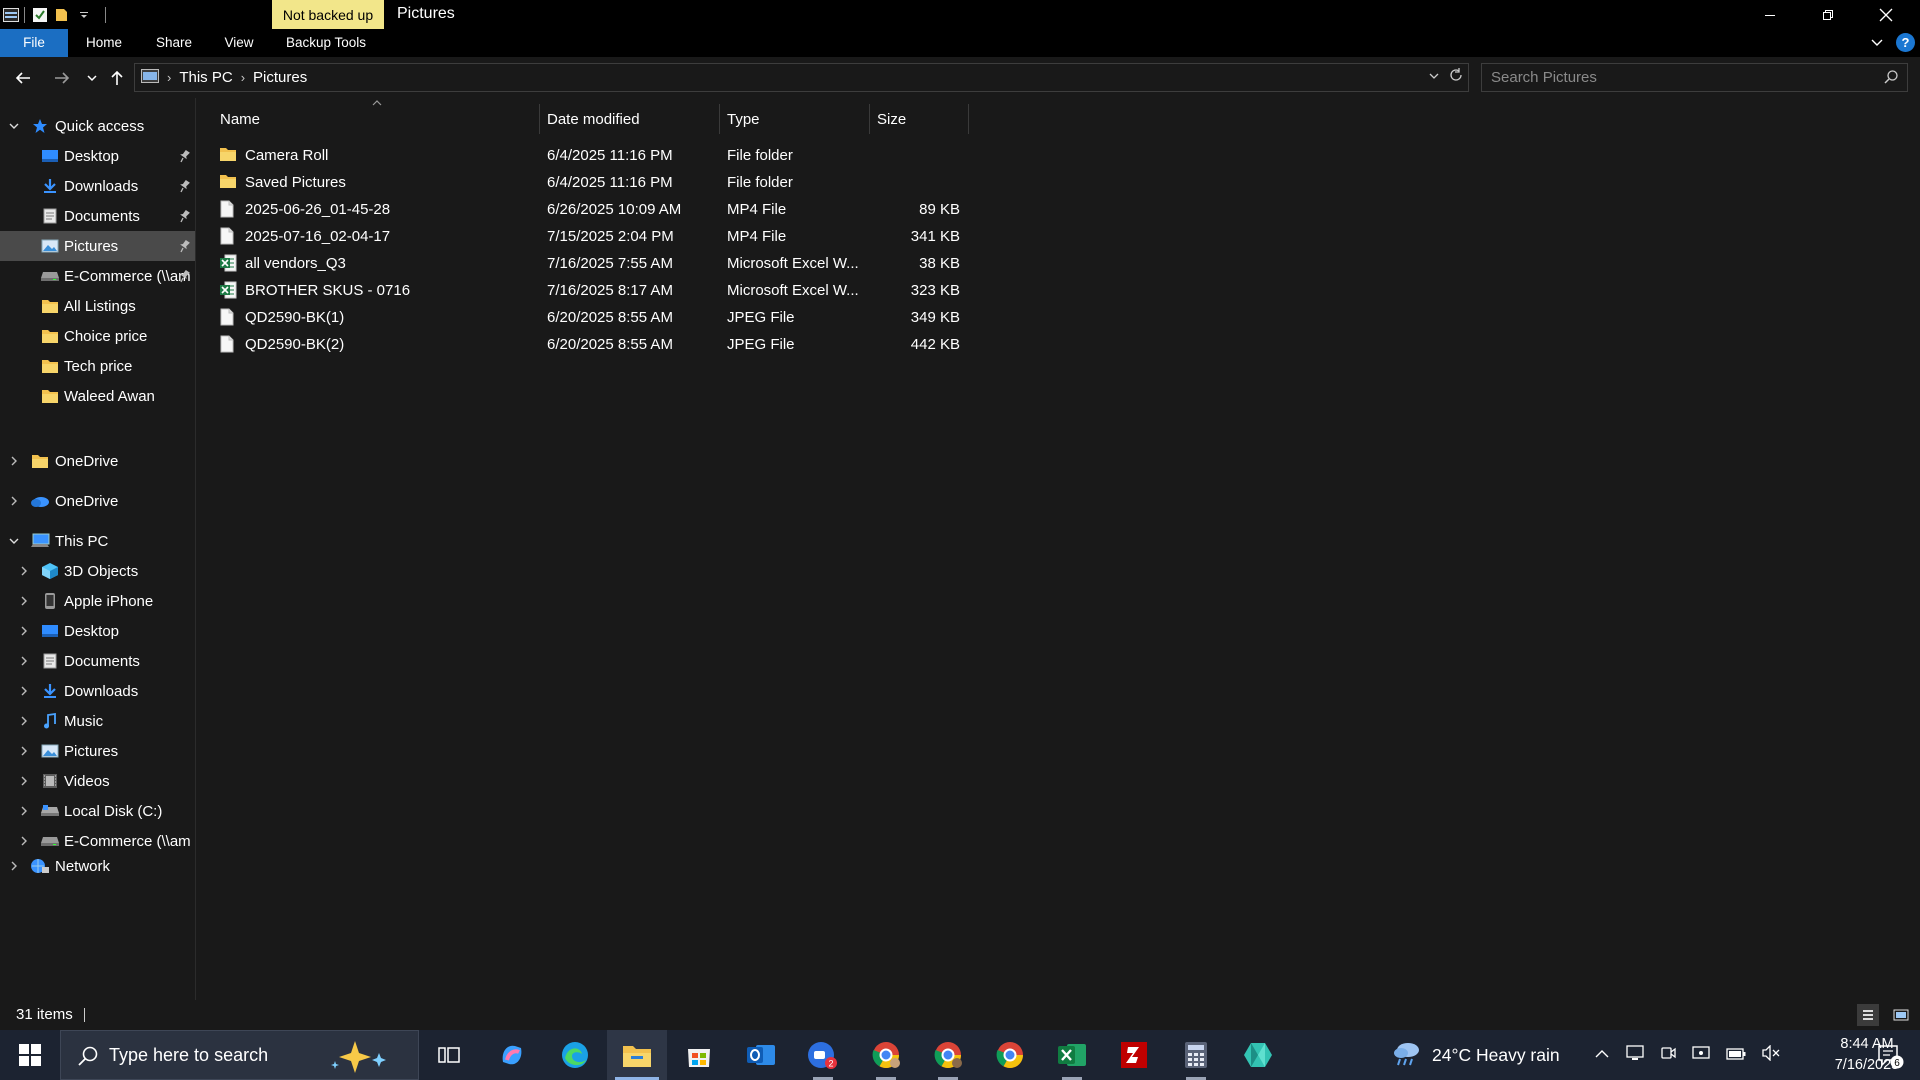  Describe the element at coordinates (1886, 14) in the screenshot. I see `close-button` at that location.